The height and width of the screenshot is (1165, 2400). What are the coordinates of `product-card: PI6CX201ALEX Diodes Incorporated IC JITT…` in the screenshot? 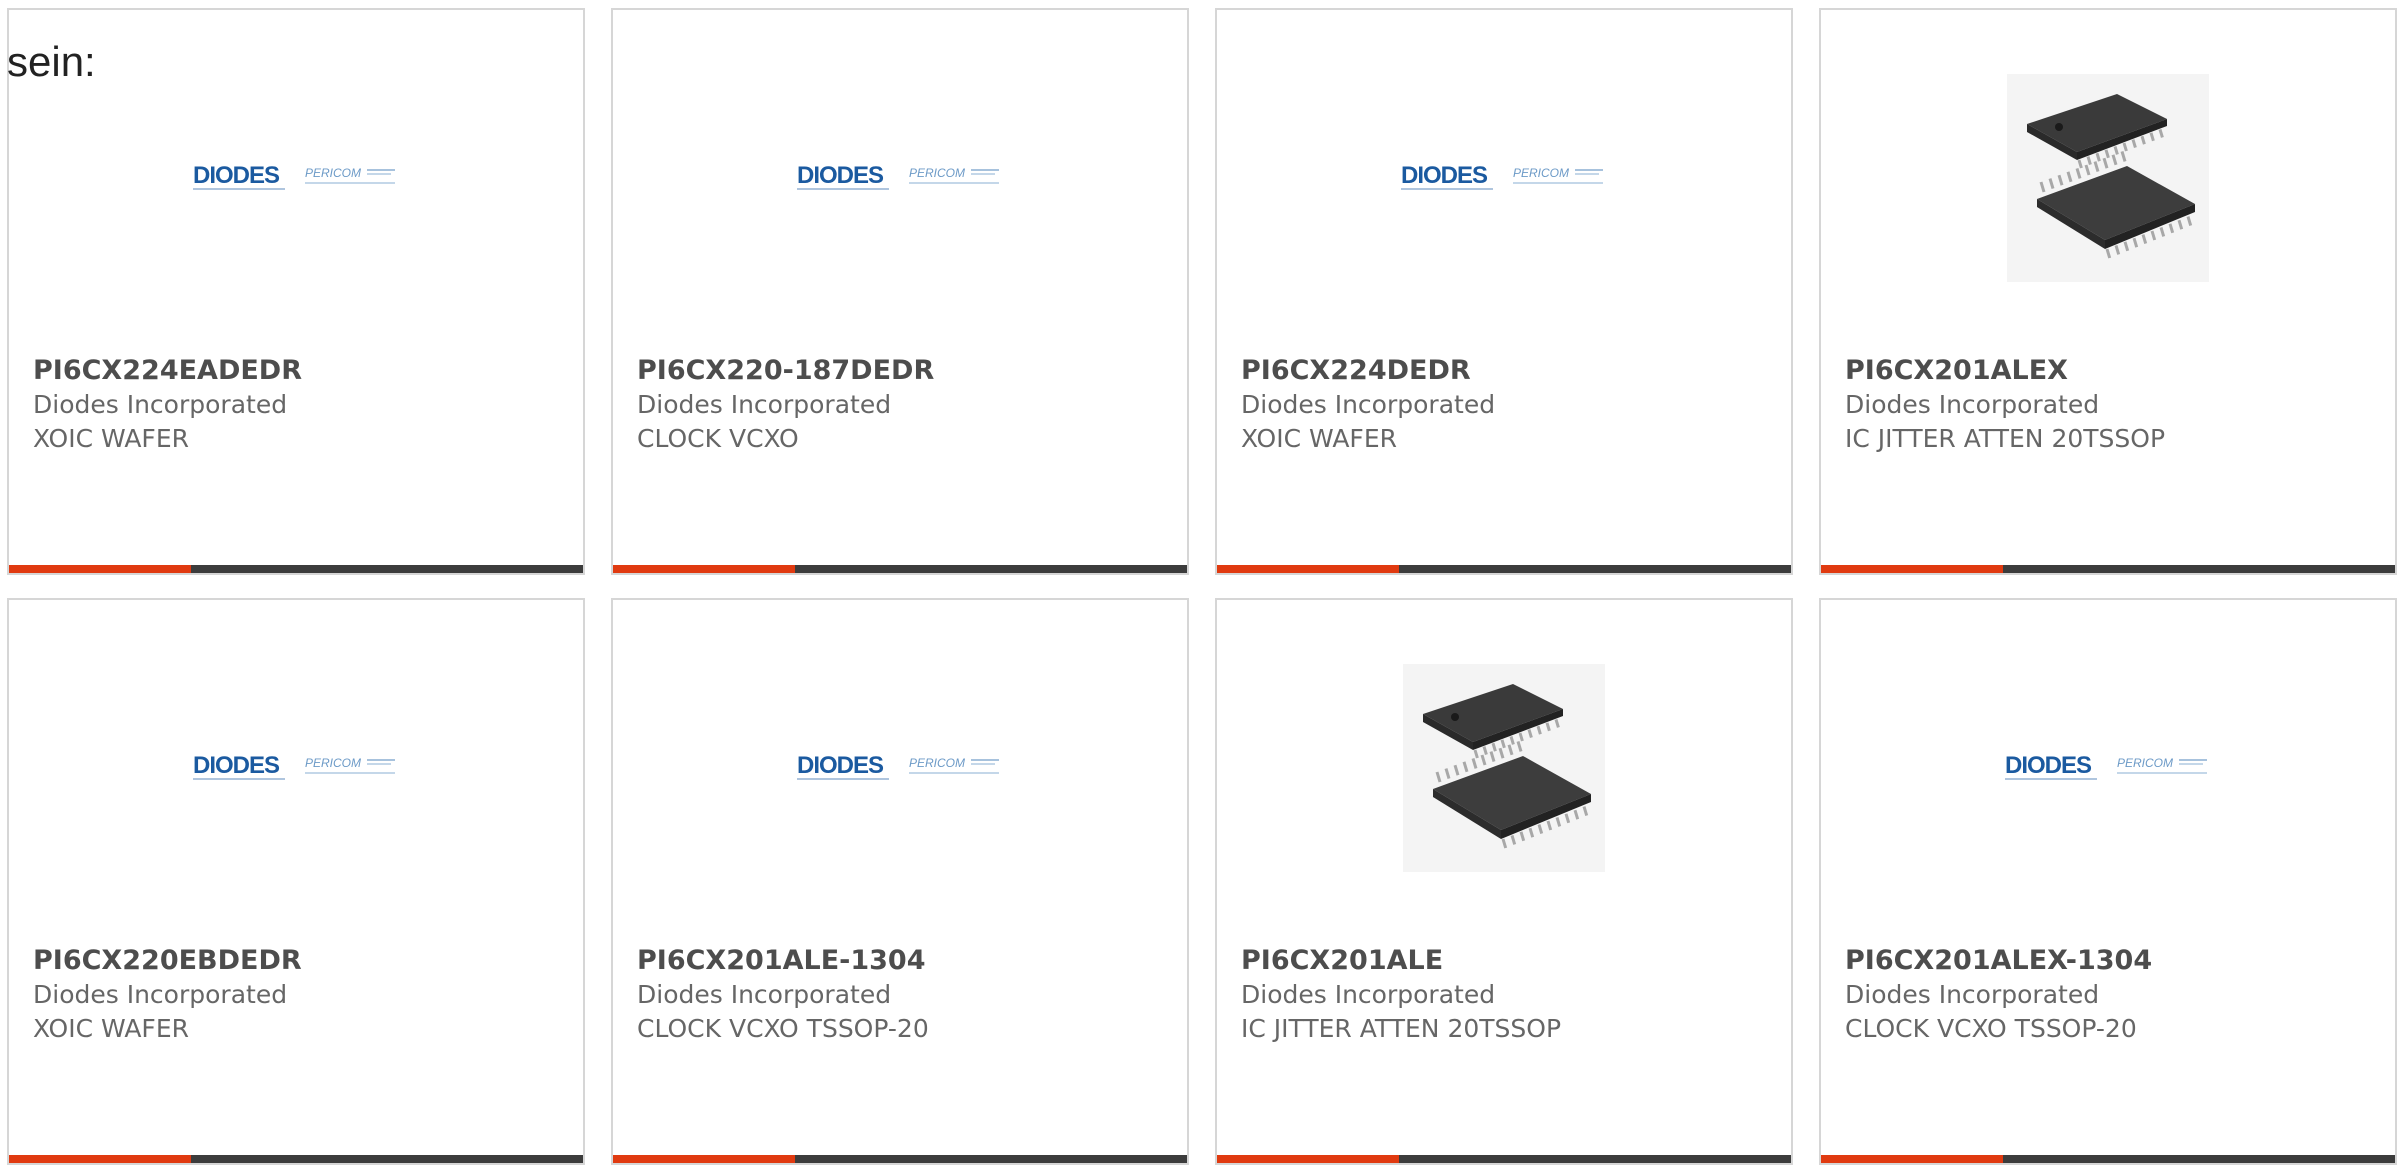 It's located at (2108, 291).